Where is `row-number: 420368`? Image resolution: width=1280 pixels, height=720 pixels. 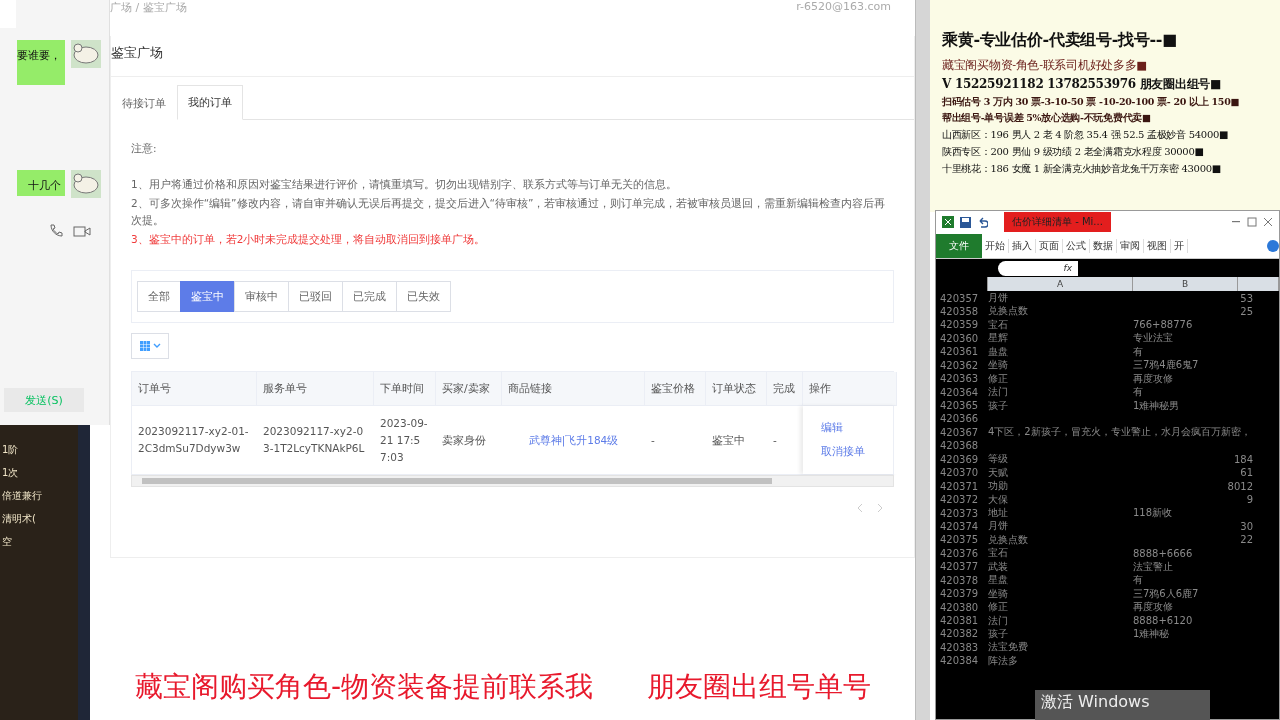 row-number: 420368 is located at coordinates (959, 446).